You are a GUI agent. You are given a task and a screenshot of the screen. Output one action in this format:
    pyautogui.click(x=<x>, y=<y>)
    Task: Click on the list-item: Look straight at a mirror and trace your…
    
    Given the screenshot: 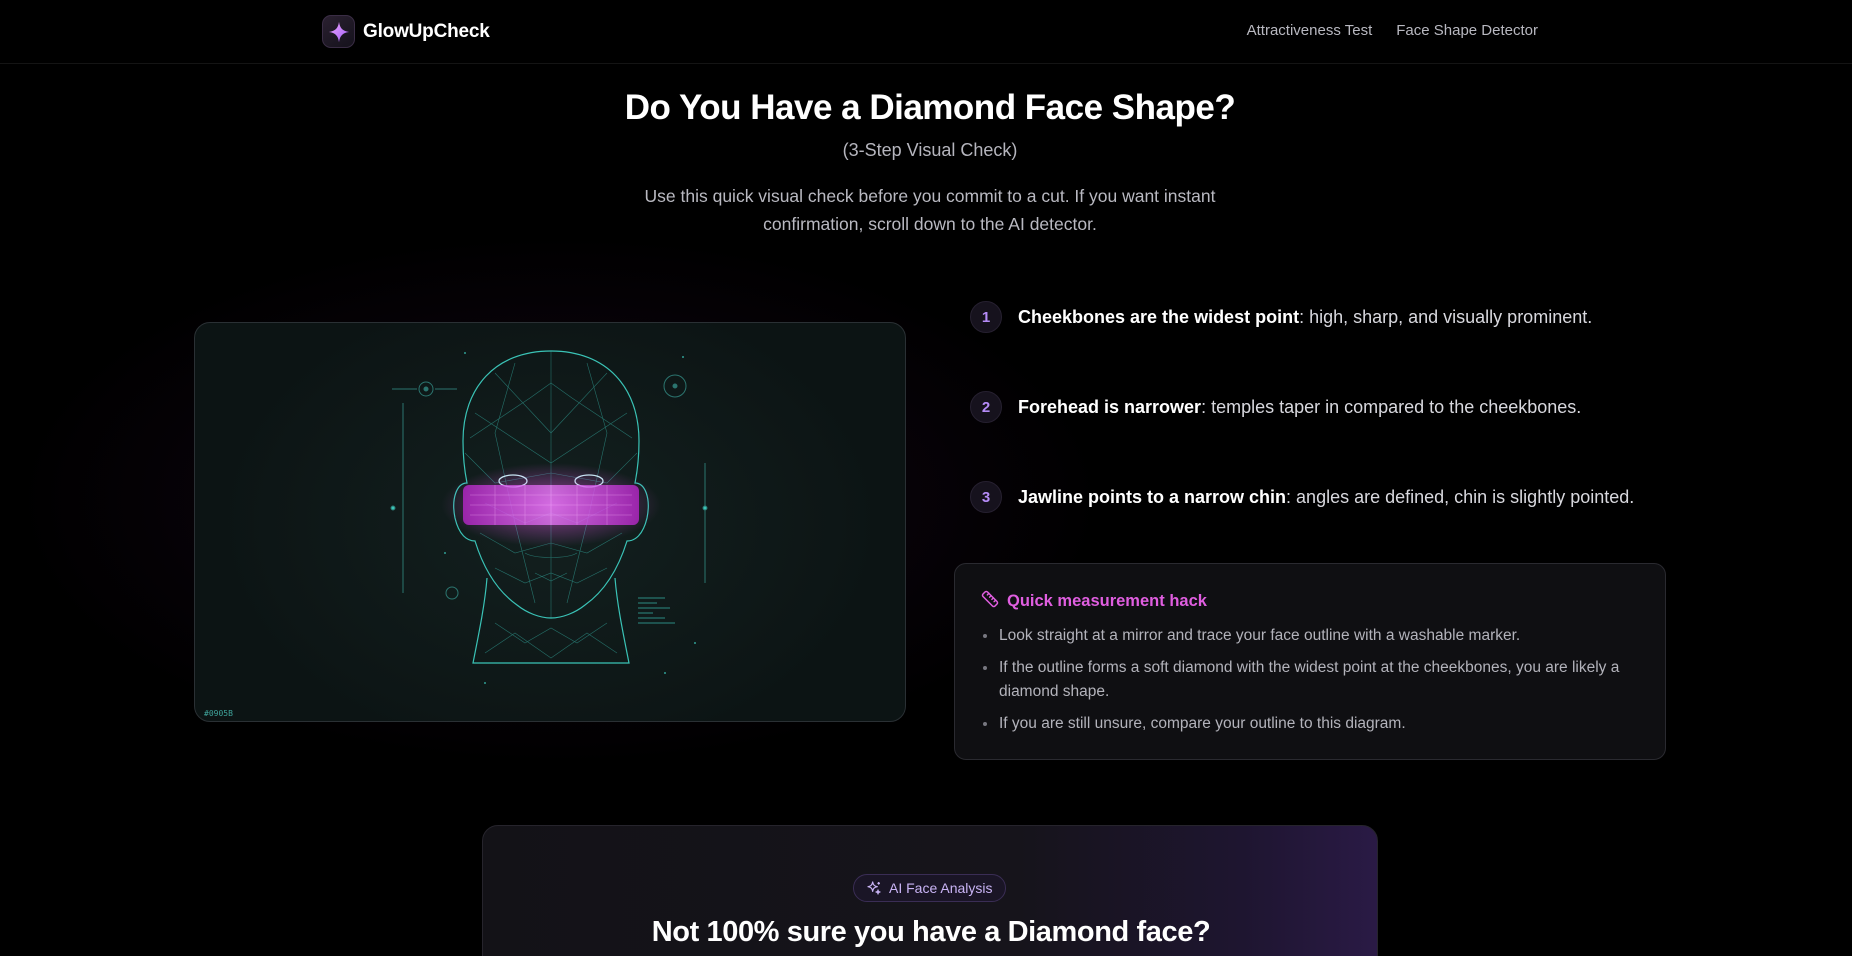 What is the action you would take?
    pyautogui.click(x=1311, y=636)
    